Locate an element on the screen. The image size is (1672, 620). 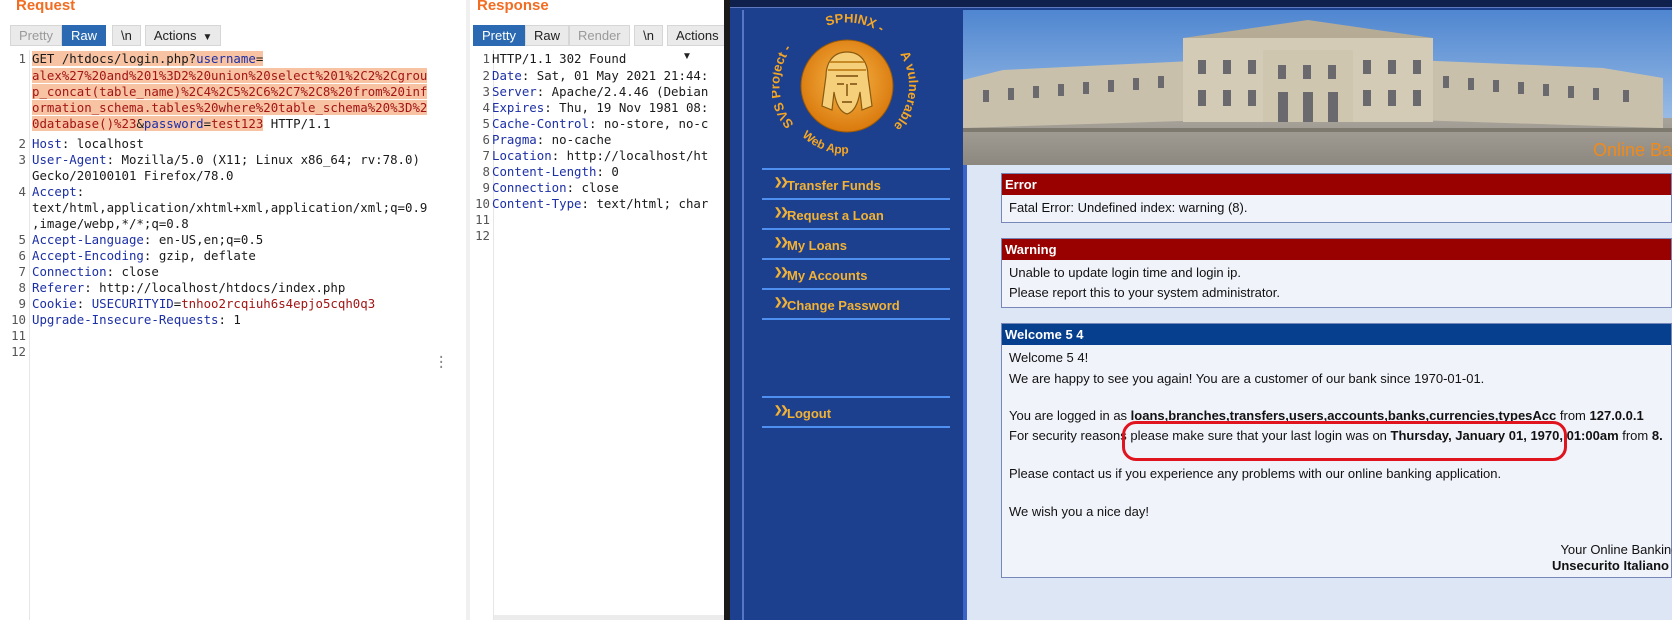
http-method: GET is located at coordinates (47, 58).